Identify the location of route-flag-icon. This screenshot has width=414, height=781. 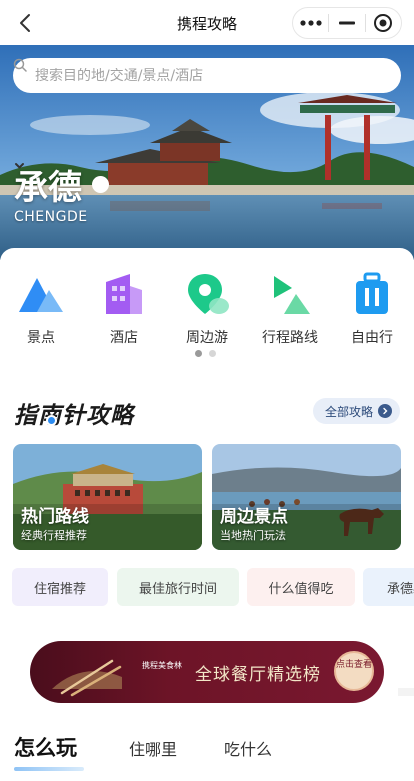
(290, 294).